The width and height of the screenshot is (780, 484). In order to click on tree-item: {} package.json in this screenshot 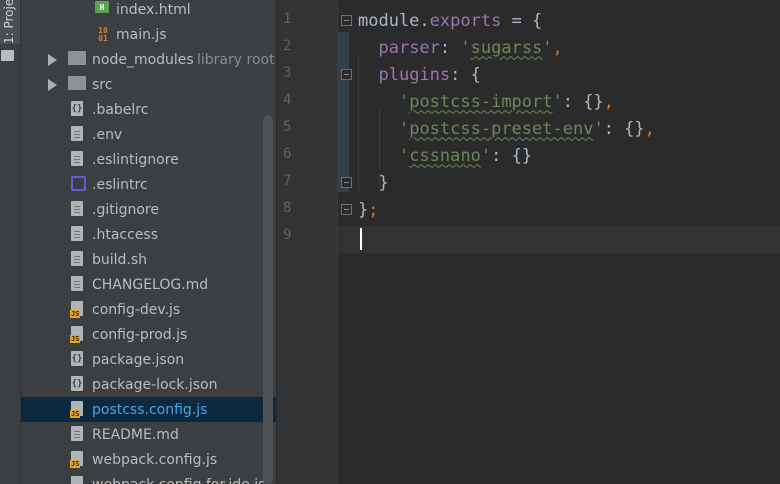, I will do `click(148, 359)`.